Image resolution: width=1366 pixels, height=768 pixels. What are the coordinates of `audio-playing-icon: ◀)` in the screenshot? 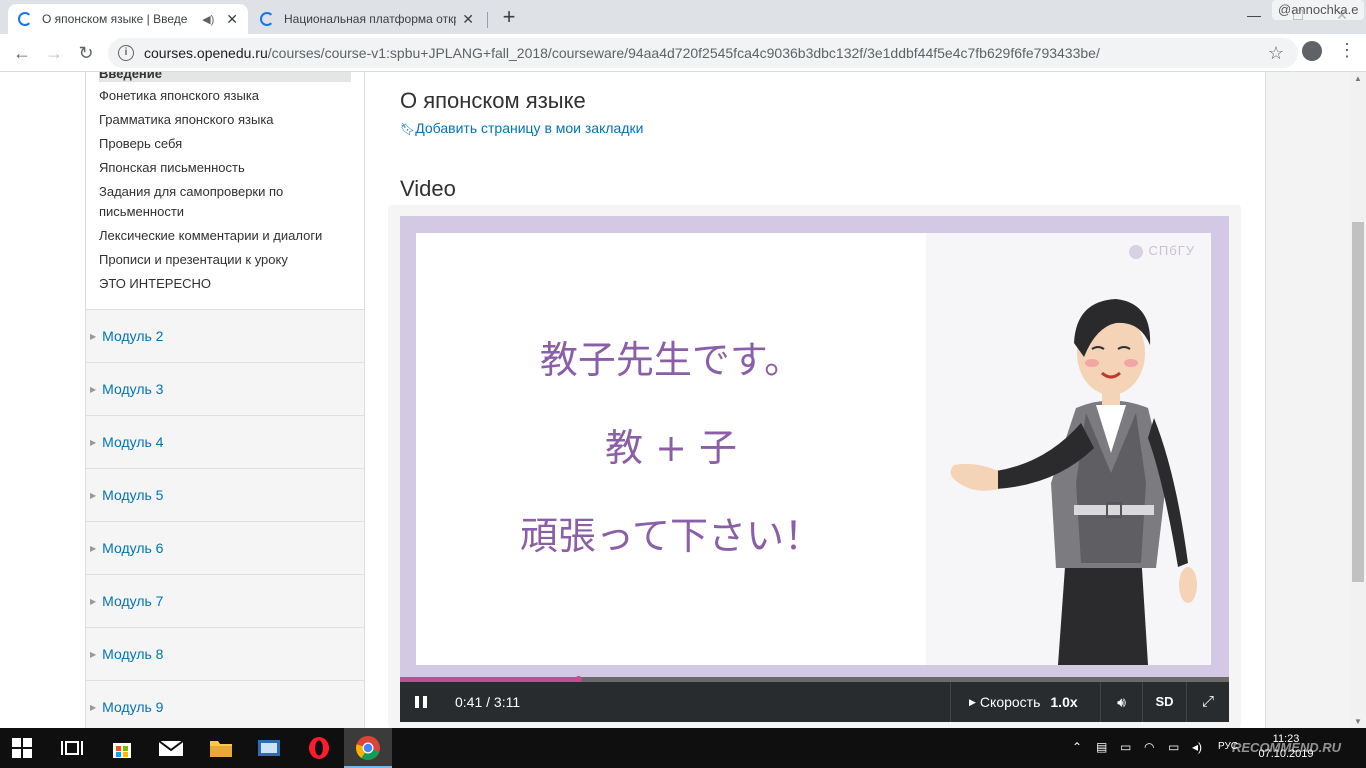 It's located at (208, 19).